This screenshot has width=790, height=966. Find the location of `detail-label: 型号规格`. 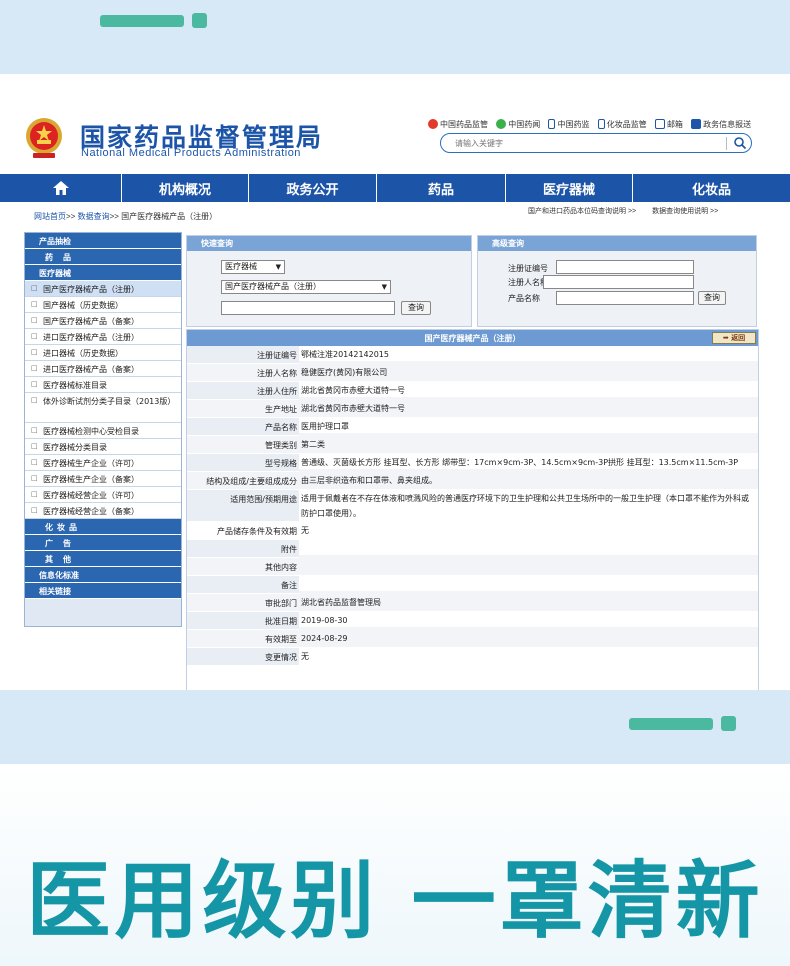

detail-label: 型号规格 is located at coordinates (243, 462).